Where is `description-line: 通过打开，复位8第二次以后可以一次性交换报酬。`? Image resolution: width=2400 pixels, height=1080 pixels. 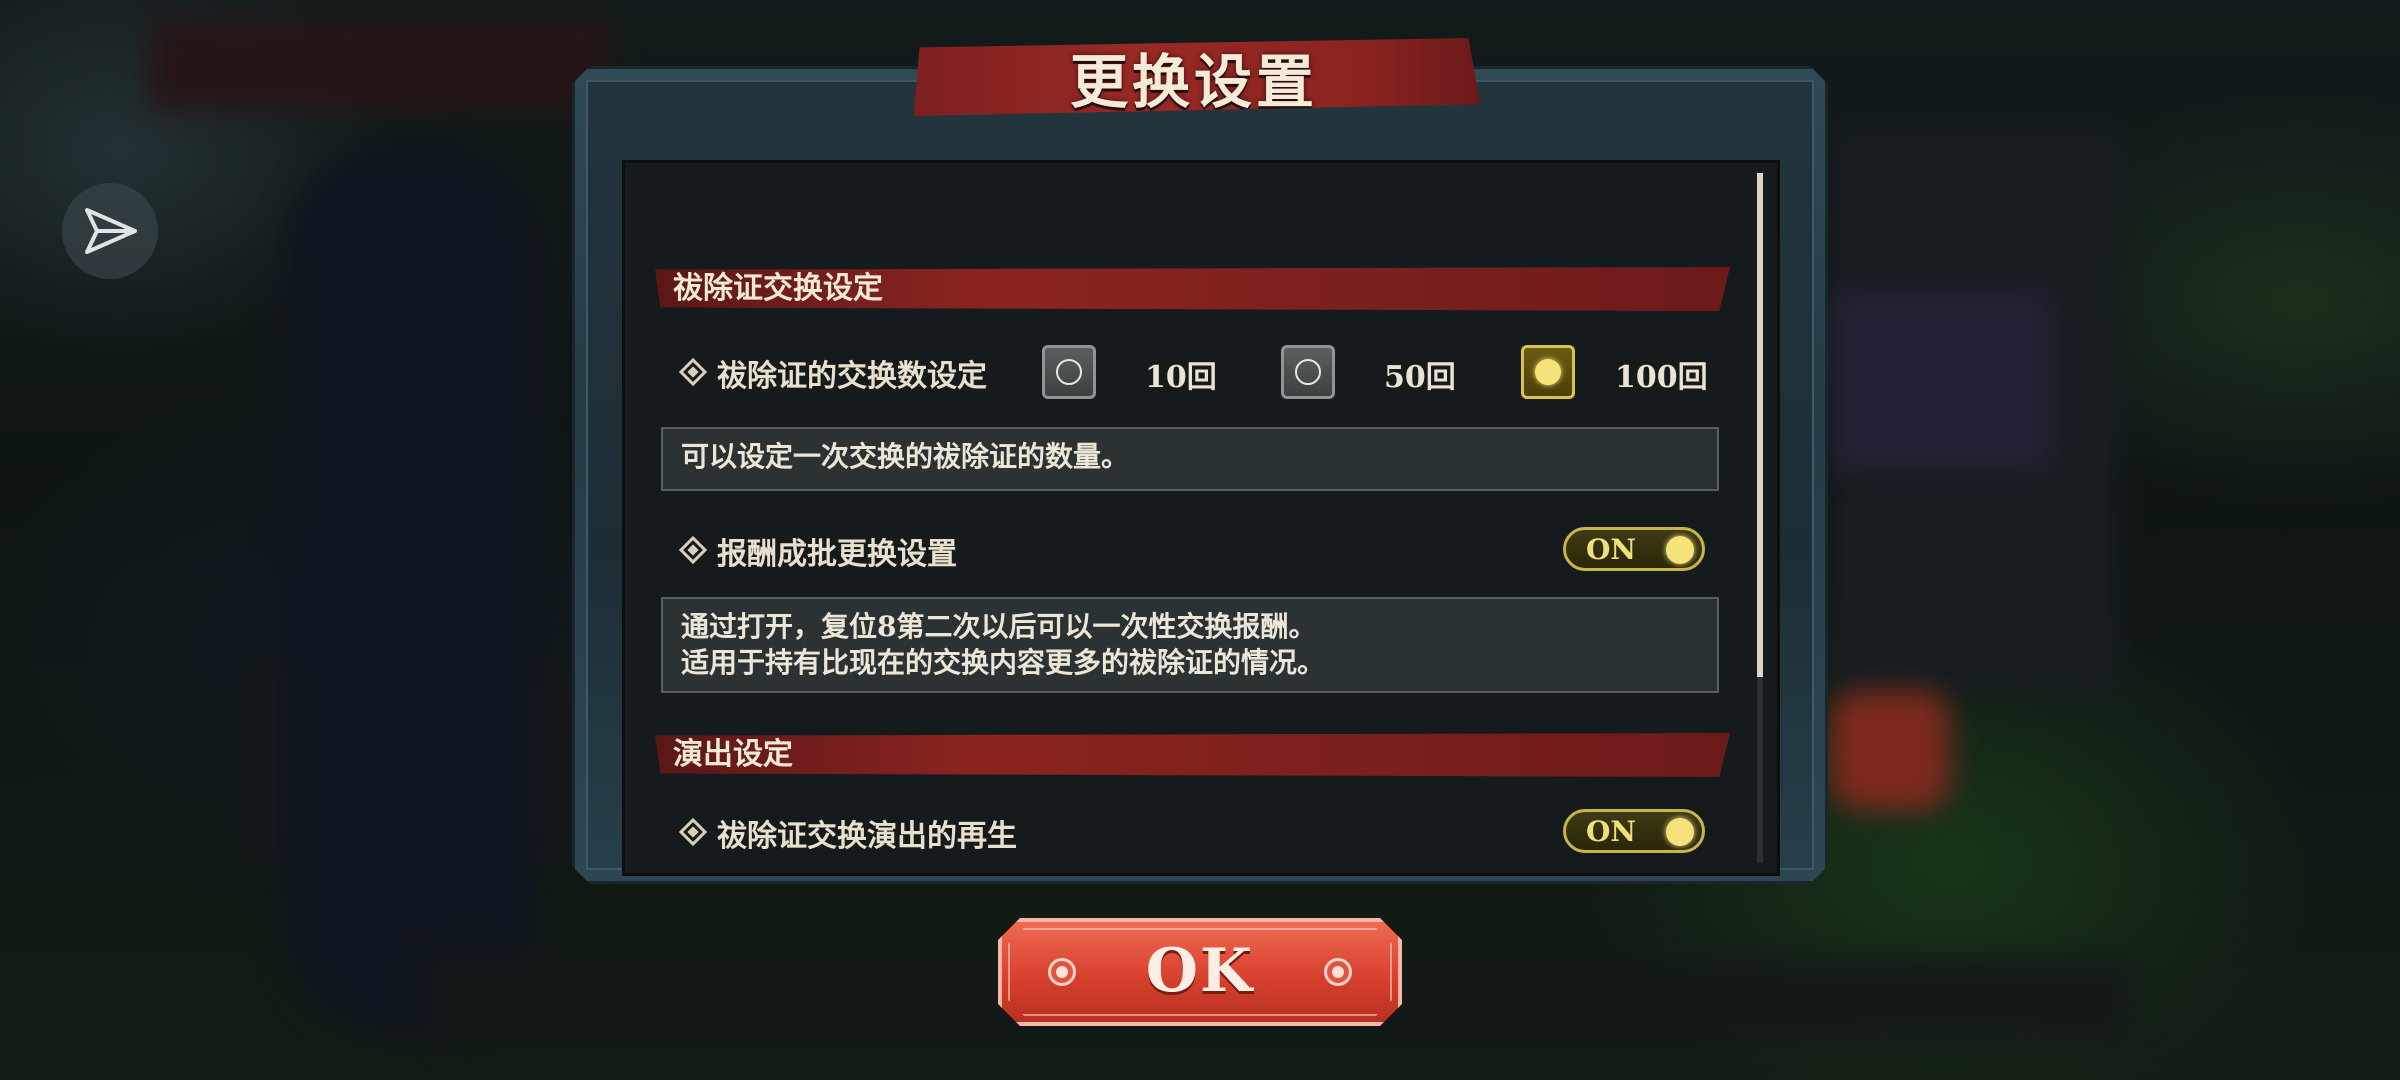
description-line: 通过打开，复位8第二次以后可以一次性交换报酬。 is located at coordinates (999, 626).